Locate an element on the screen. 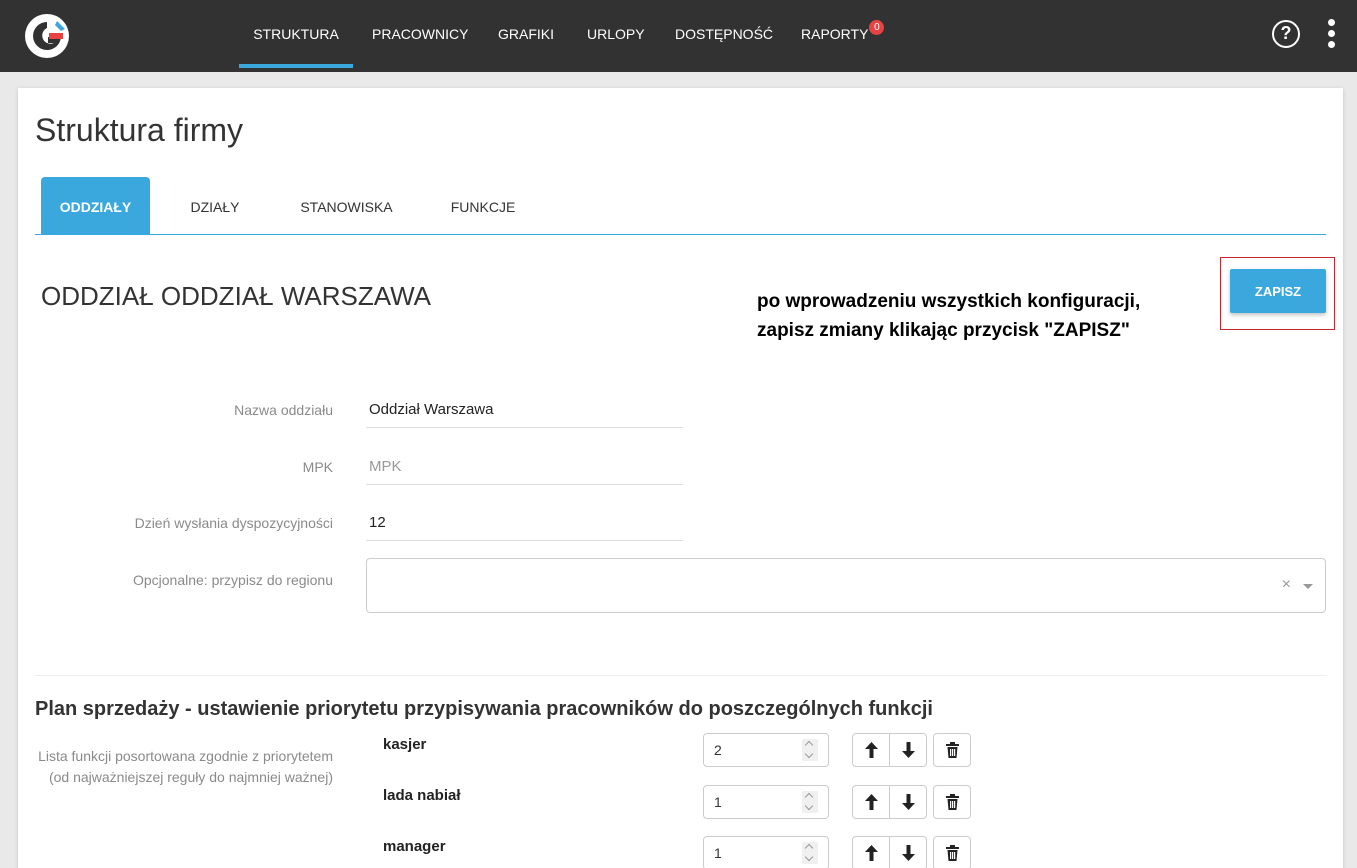 The width and height of the screenshot is (1357, 868). region-select: × is located at coordinates (846, 585).